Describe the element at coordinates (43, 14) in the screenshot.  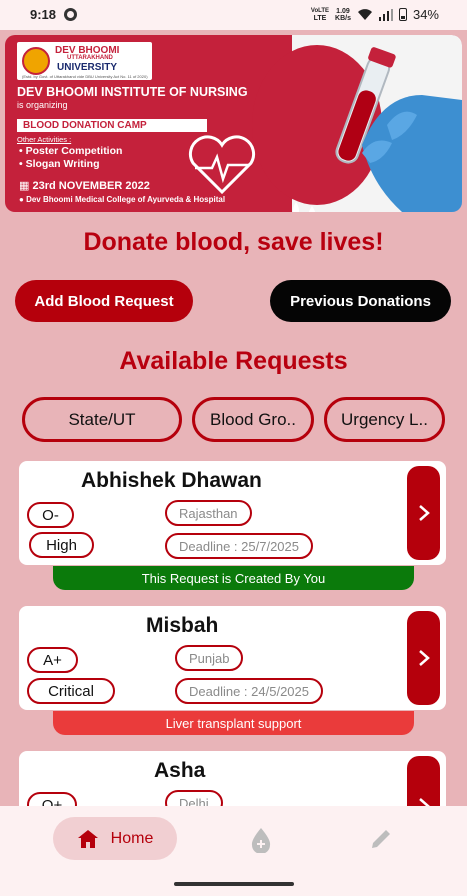
I see `status-time: 9:18` at that location.